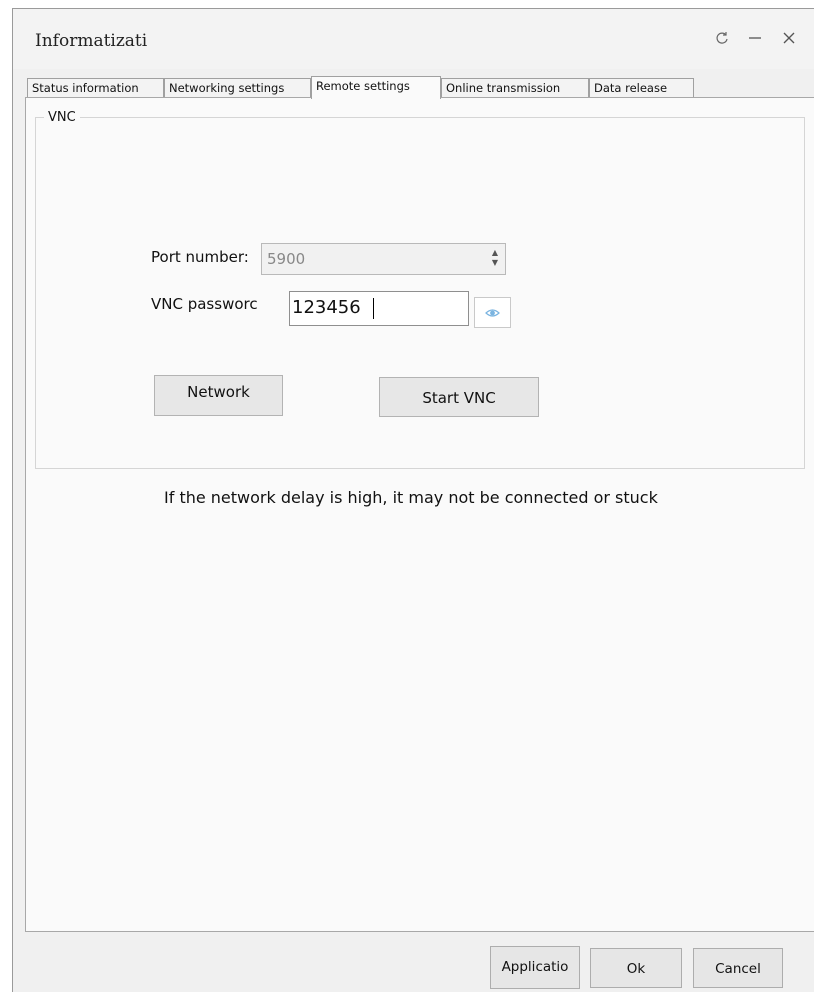 The image size is (814, 992). What do you see at coordinates (62, 117) in the screenshot?
I see `vnc-group-label: VNC` at bounding box center [62, 117].